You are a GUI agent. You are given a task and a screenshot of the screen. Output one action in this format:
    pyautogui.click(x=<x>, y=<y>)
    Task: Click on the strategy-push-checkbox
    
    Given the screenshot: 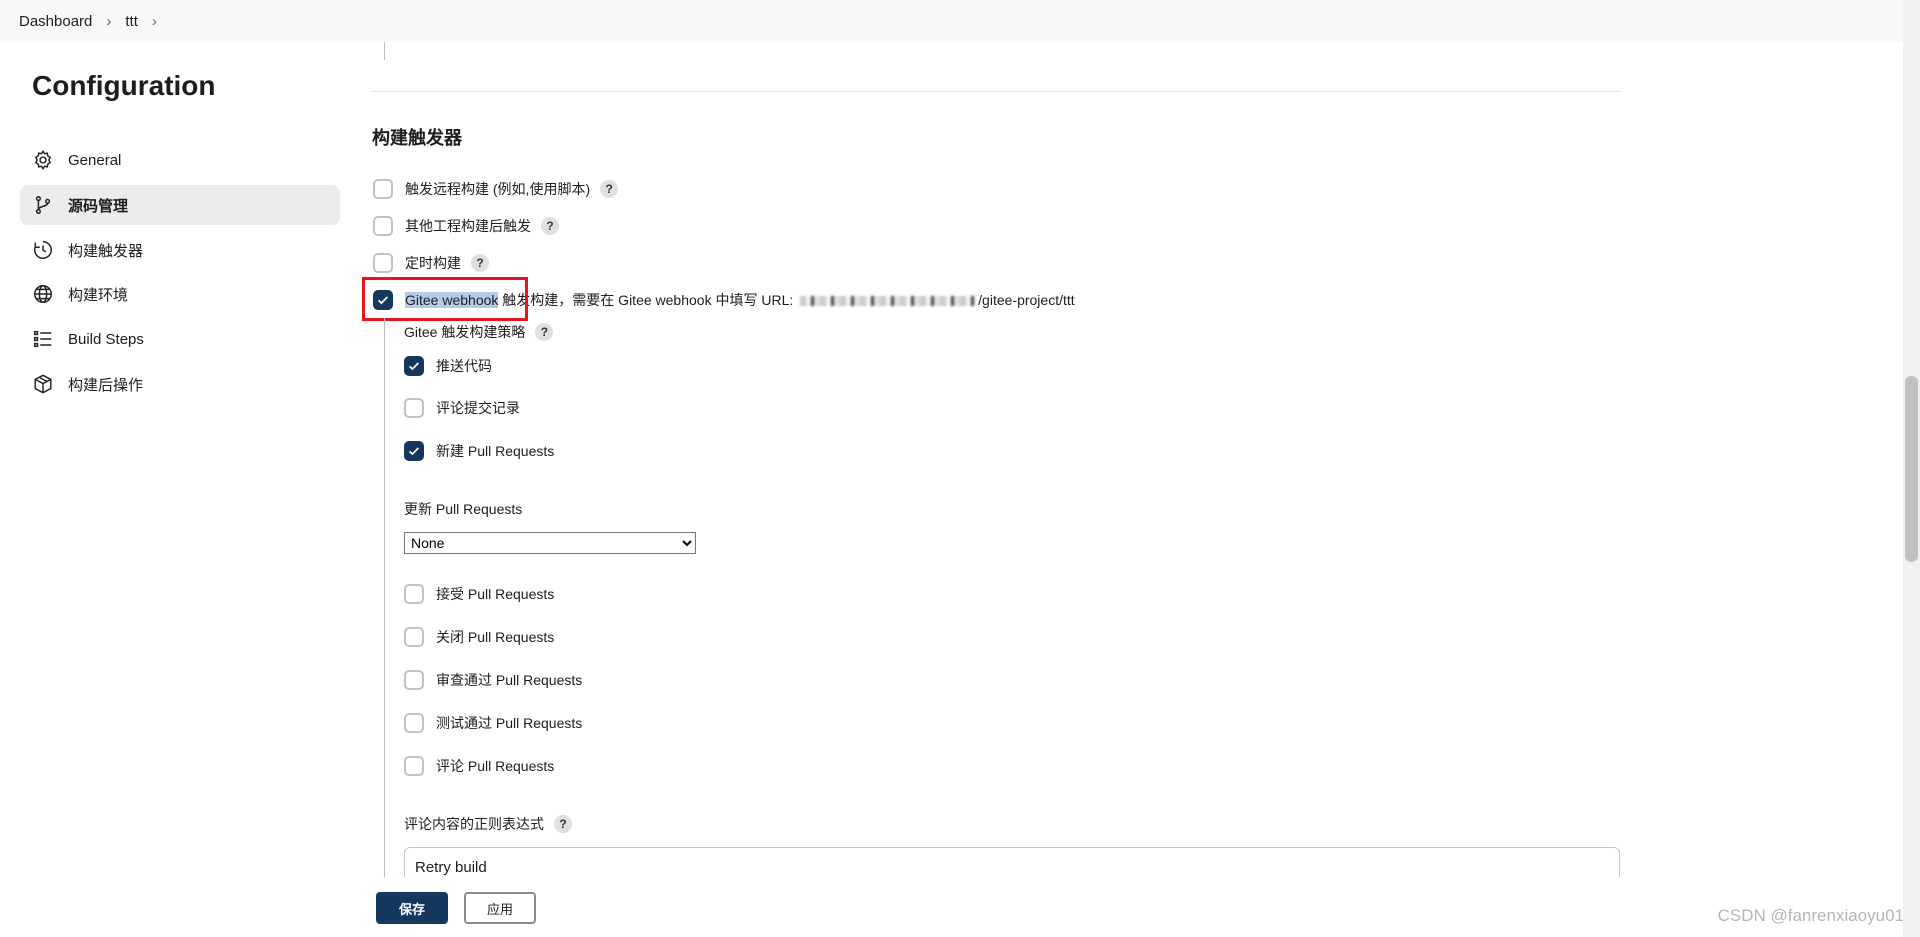 What is the action you would take?
    pyautogui.click(x=414, y=366)
    